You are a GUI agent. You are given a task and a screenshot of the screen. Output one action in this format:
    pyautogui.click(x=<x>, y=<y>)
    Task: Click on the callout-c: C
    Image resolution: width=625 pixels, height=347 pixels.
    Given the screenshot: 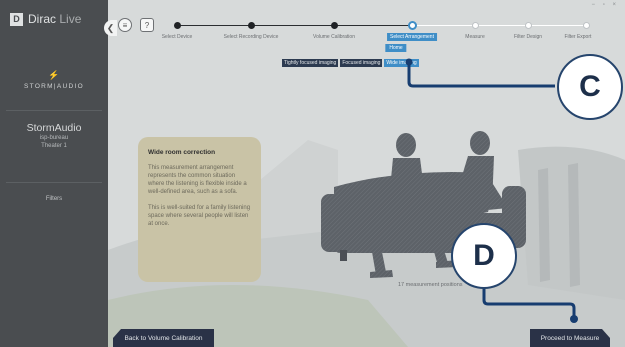 What is the action you would take?
    pyautogui.click(x=590, y=87)
    